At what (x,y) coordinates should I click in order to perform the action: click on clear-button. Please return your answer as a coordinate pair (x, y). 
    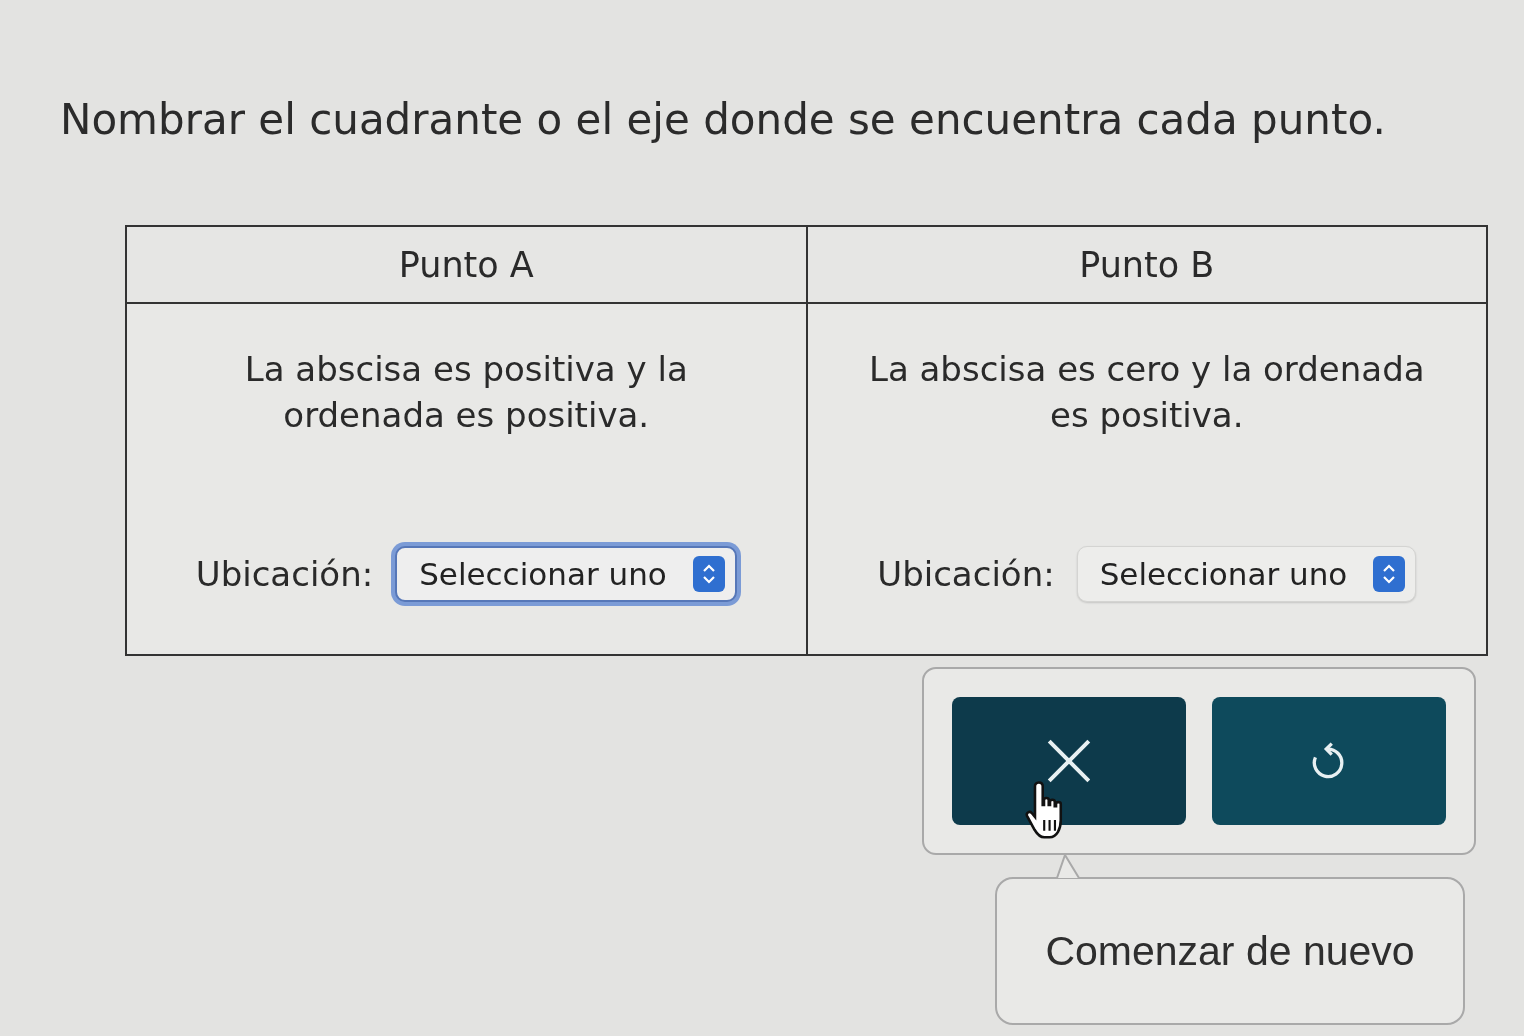
    Looking at the image, I should click on (1069, 761).